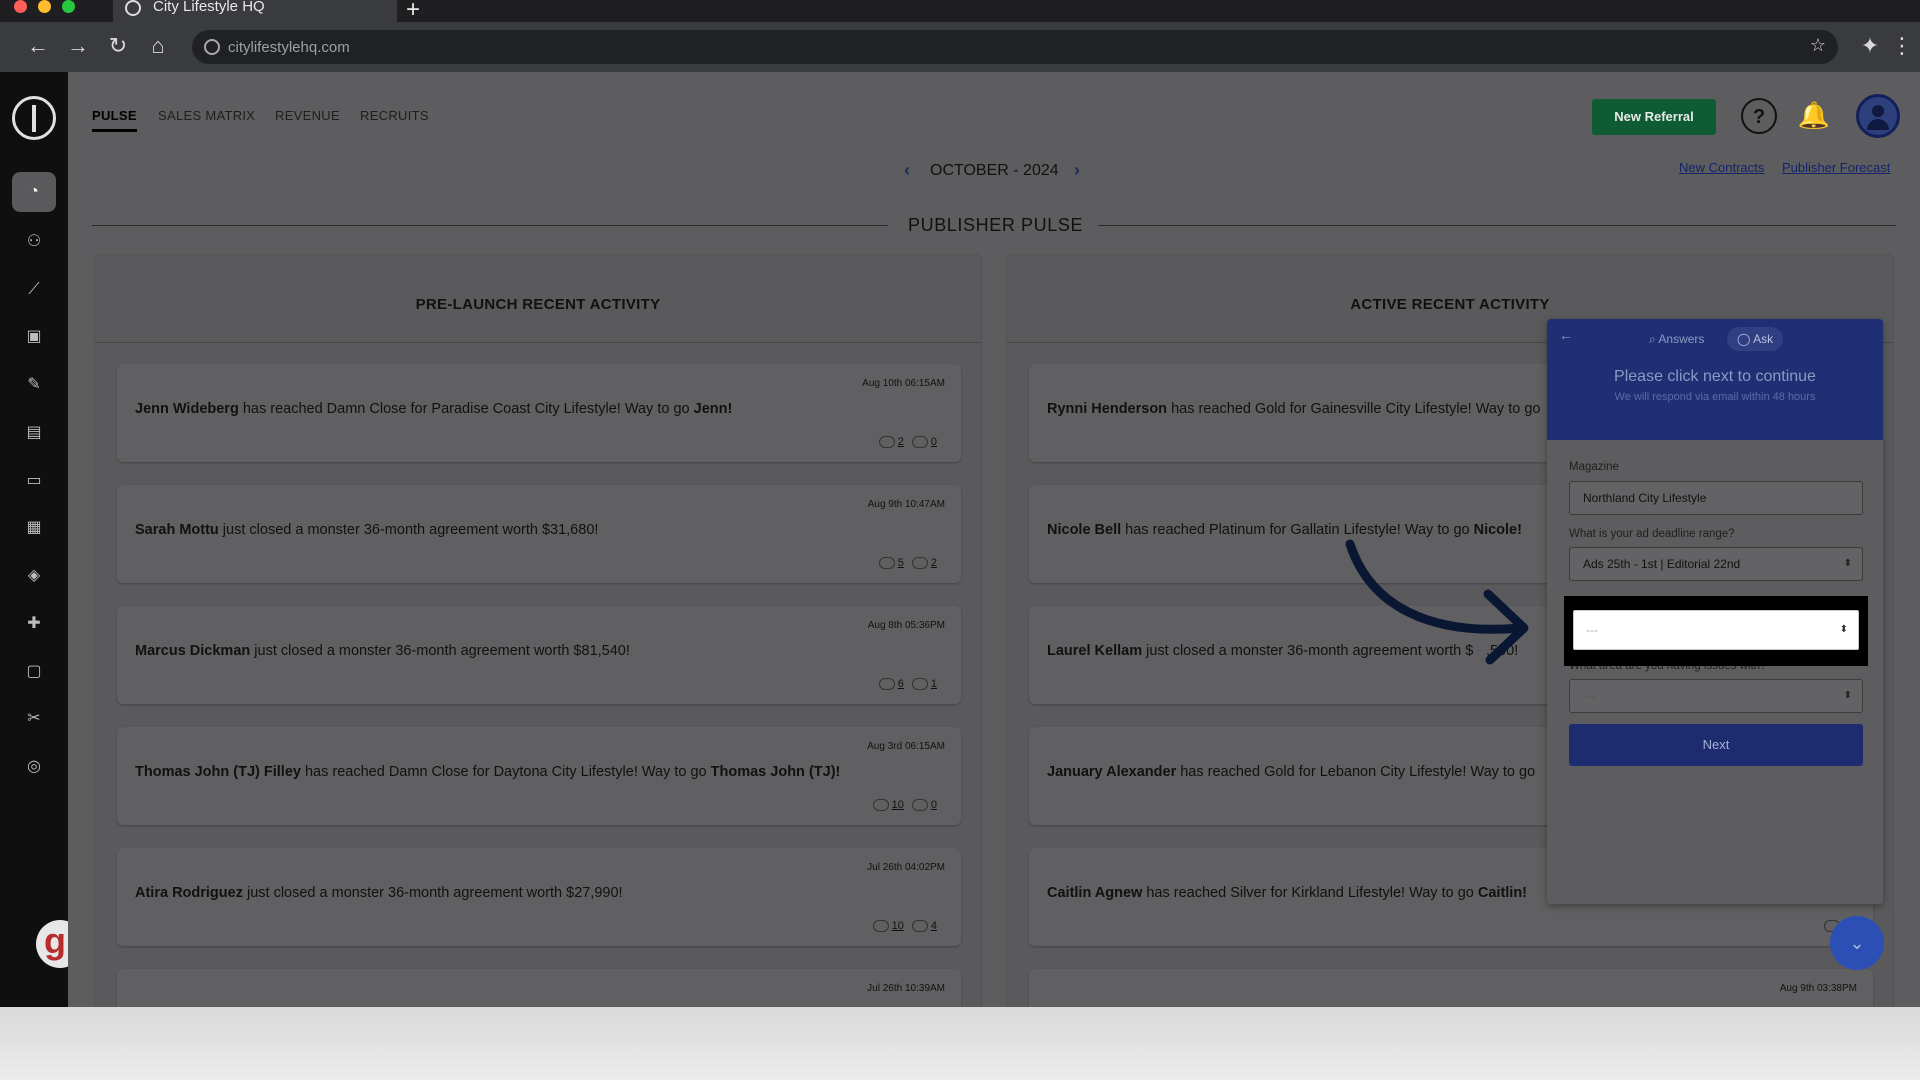  I want to click on issue-area-select: --- ⬍, so click(1716, 696).